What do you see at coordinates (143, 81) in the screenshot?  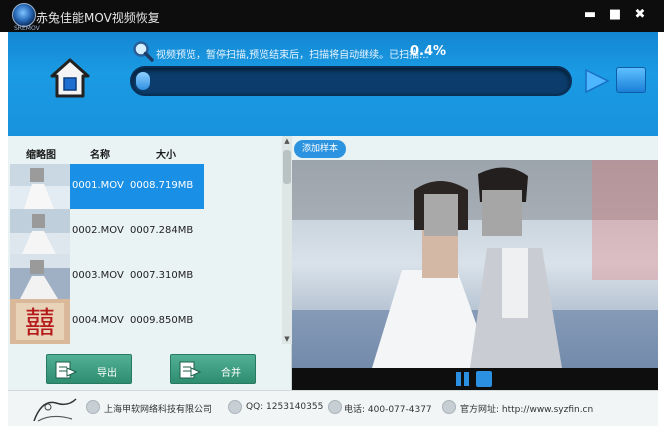 I see `progress-bar-fill` at bounding box center [143, 81].